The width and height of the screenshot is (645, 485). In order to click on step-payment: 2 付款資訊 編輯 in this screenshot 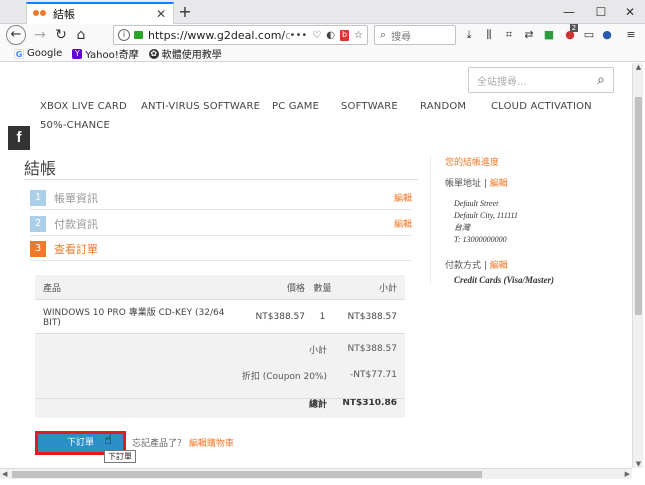, I will do `click(221, 224)`.